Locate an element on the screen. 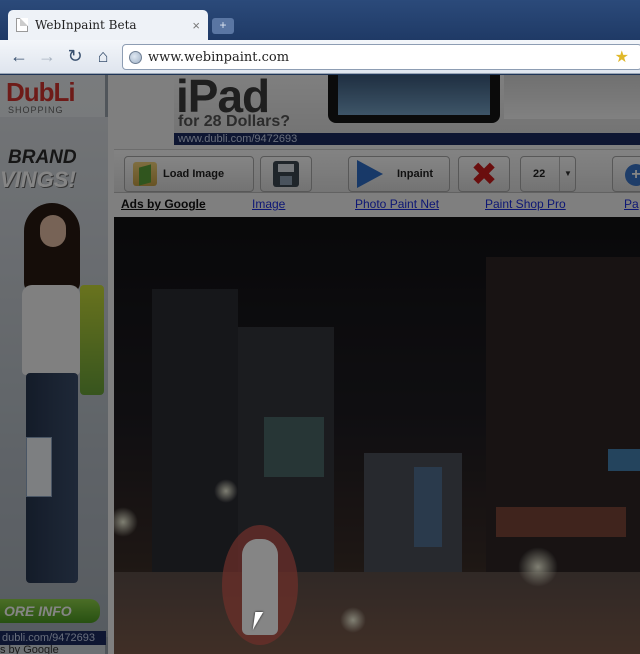 The height and width of the screenshot is (654, 640). browser-toolbar: ← → ↻ ⌂ www.webinpaint.com ★ is located at coordinates (320, 57).